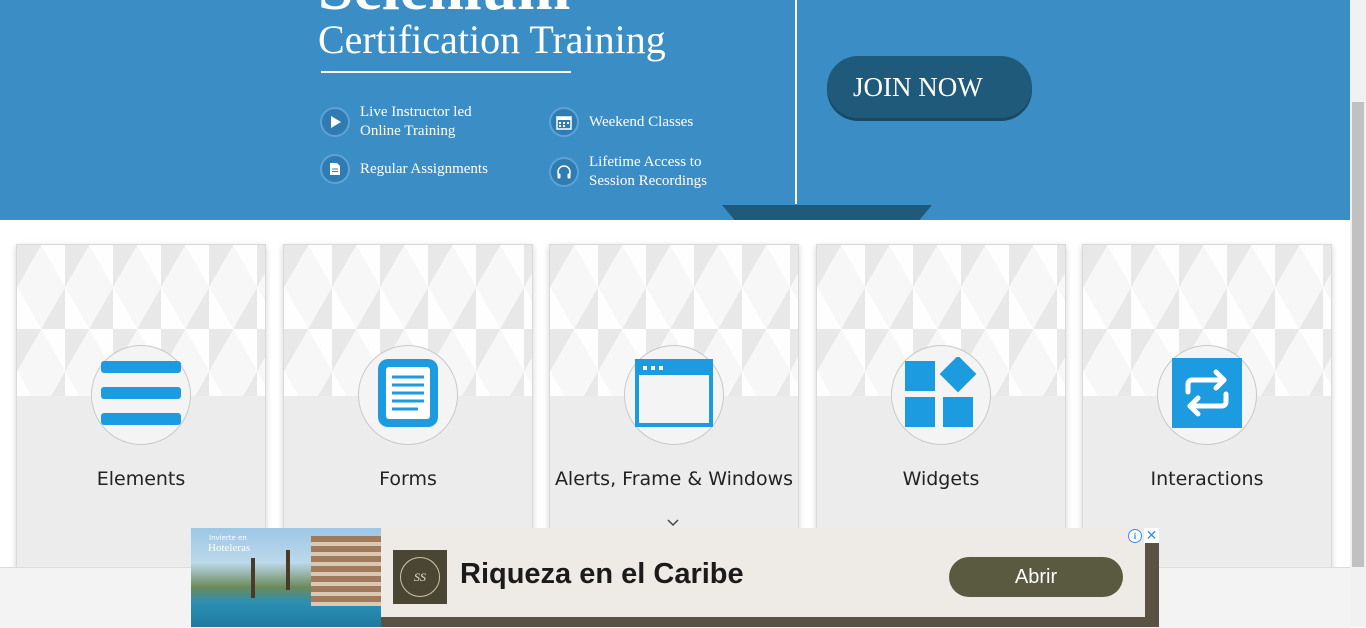  What do you see at coordinates (796, 102) in the screenshot?
I see `banner-divider` at bounding box center [796, 102].